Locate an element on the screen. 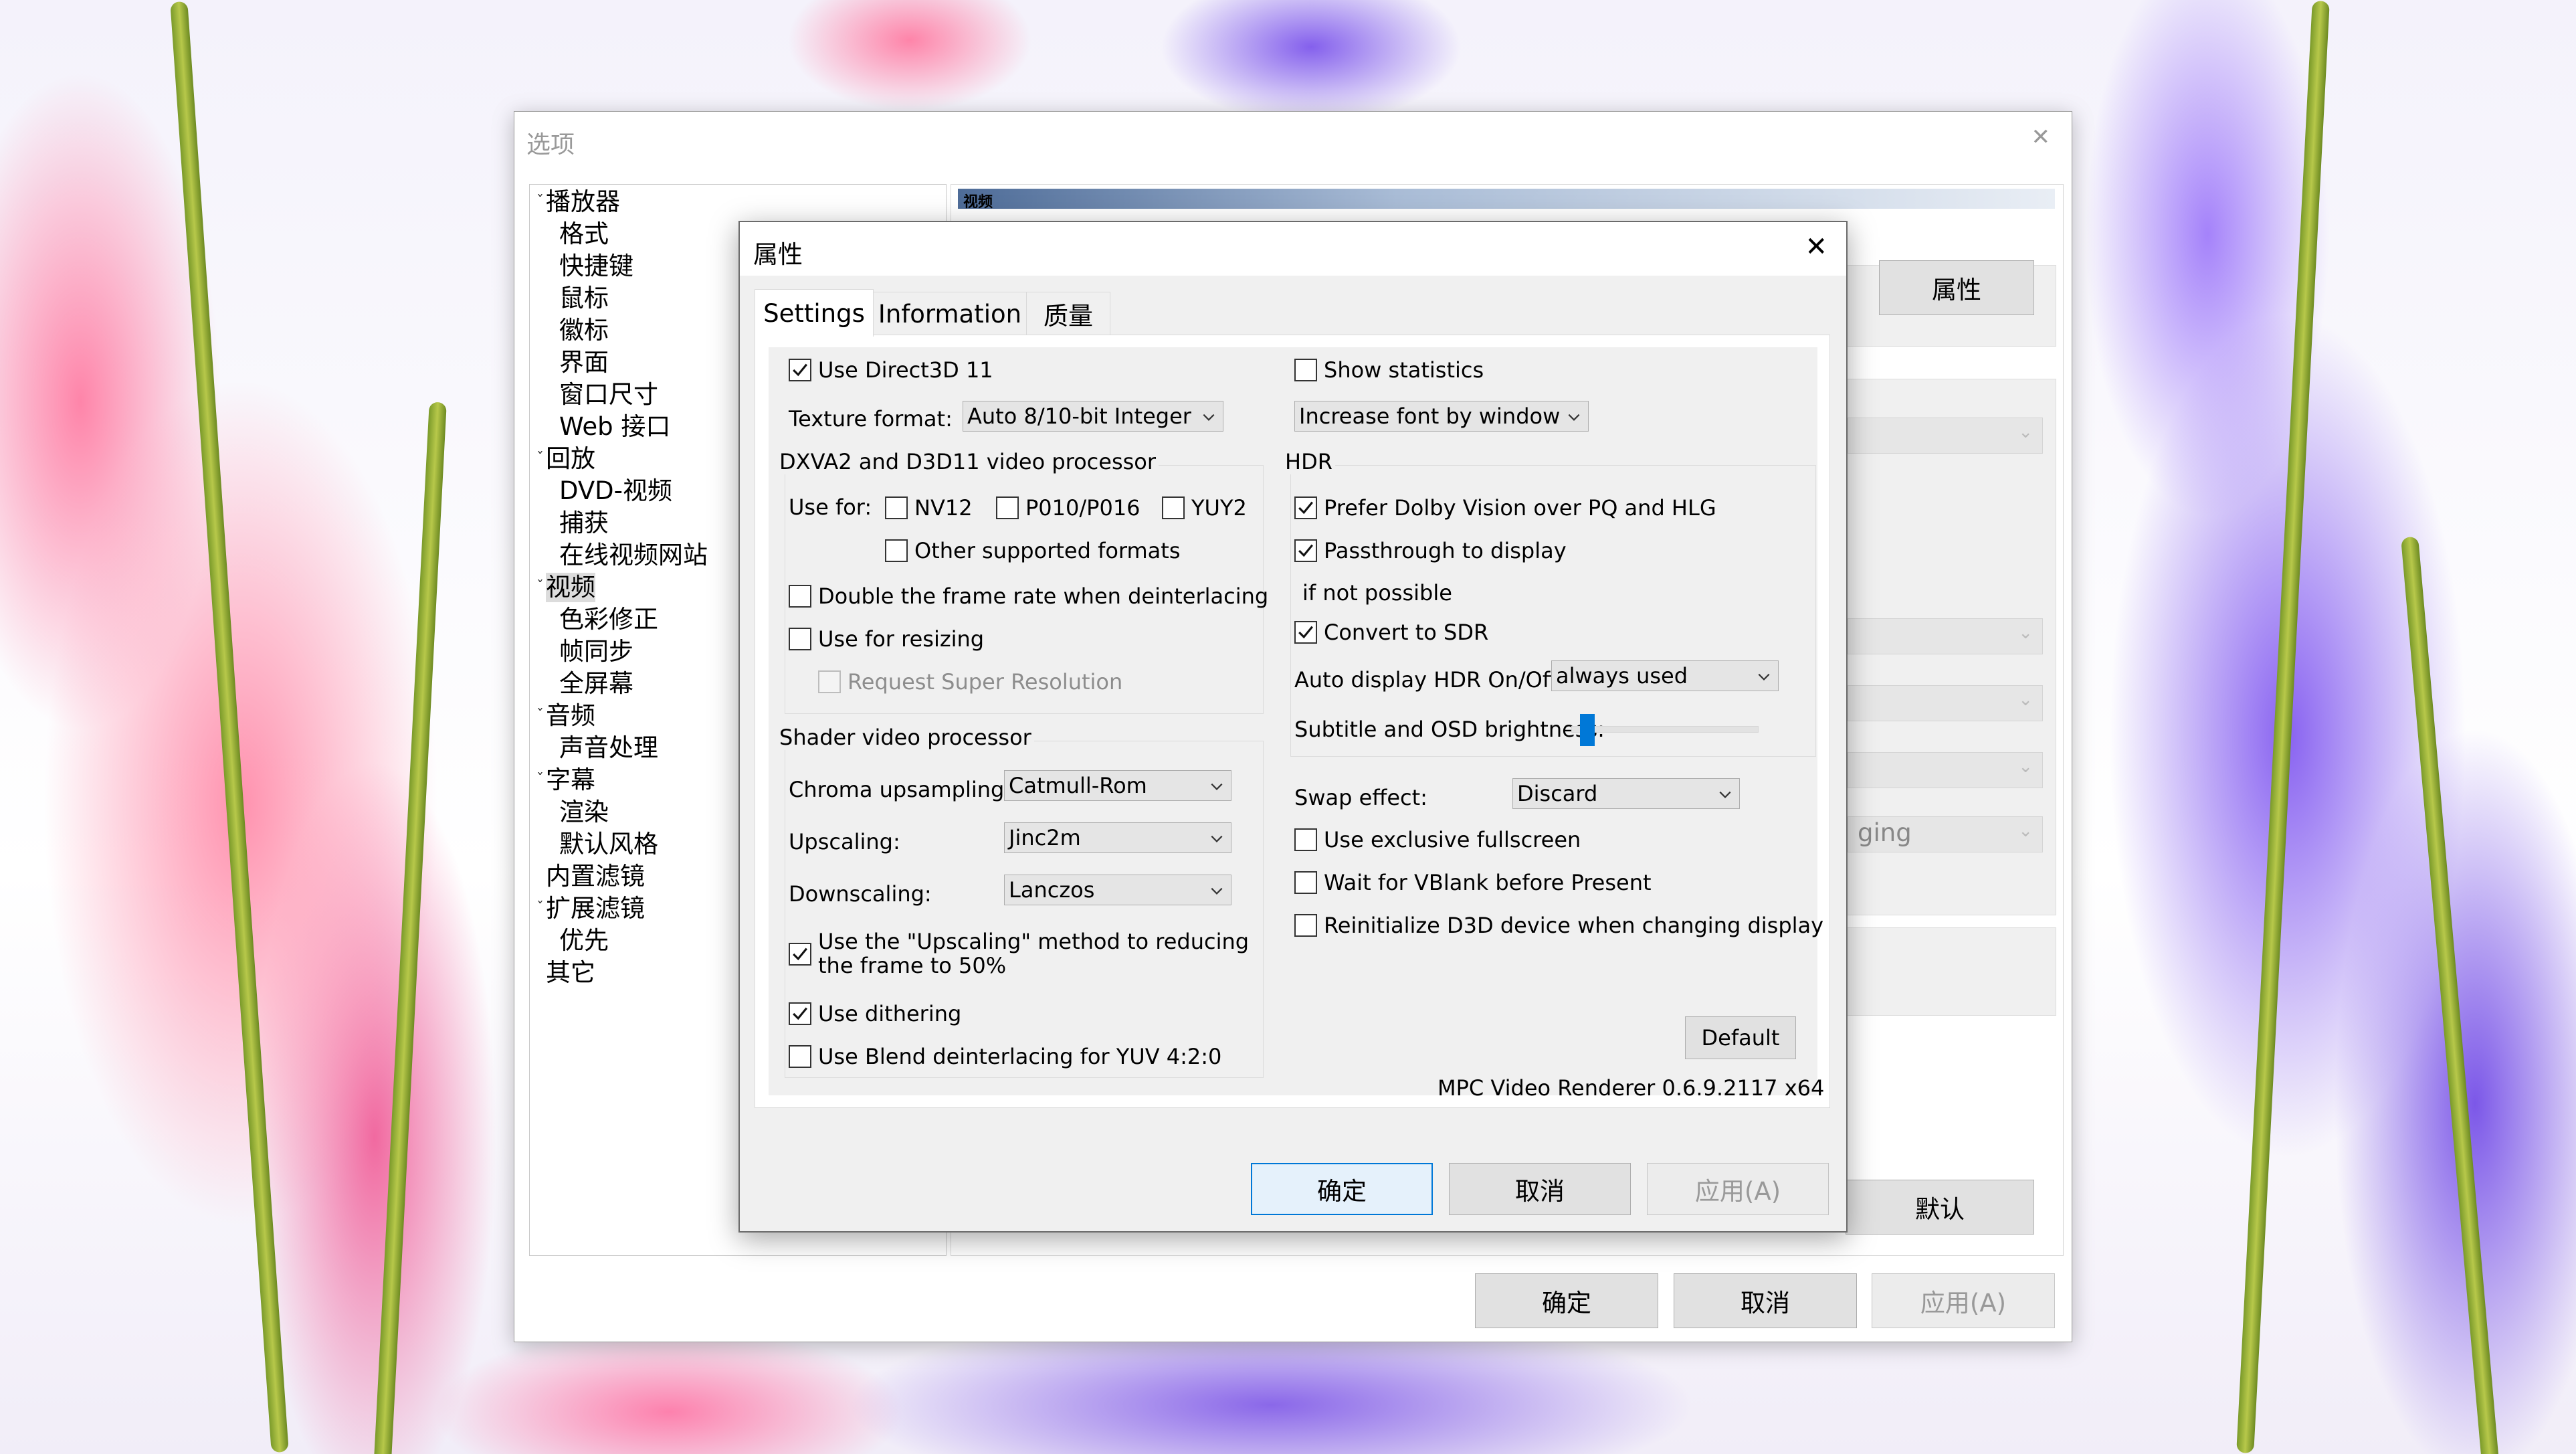 The width and height of the screenshot is (2576, 1454). other-formats-label: Other supported formats is located at coordinates (1047, 550).